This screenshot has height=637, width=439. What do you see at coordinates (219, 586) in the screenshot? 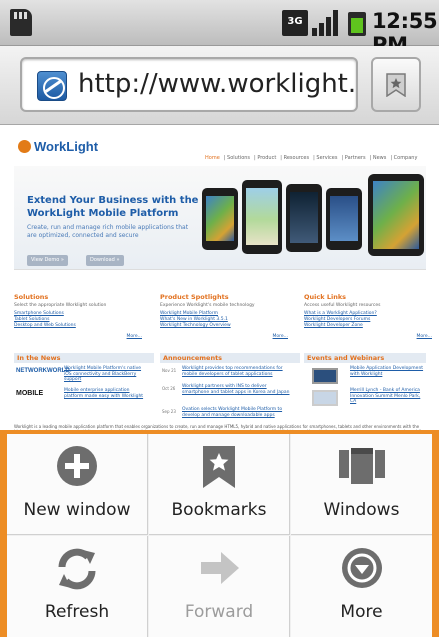
I see `forward-button: Forward` at bounding box center [219, 586].